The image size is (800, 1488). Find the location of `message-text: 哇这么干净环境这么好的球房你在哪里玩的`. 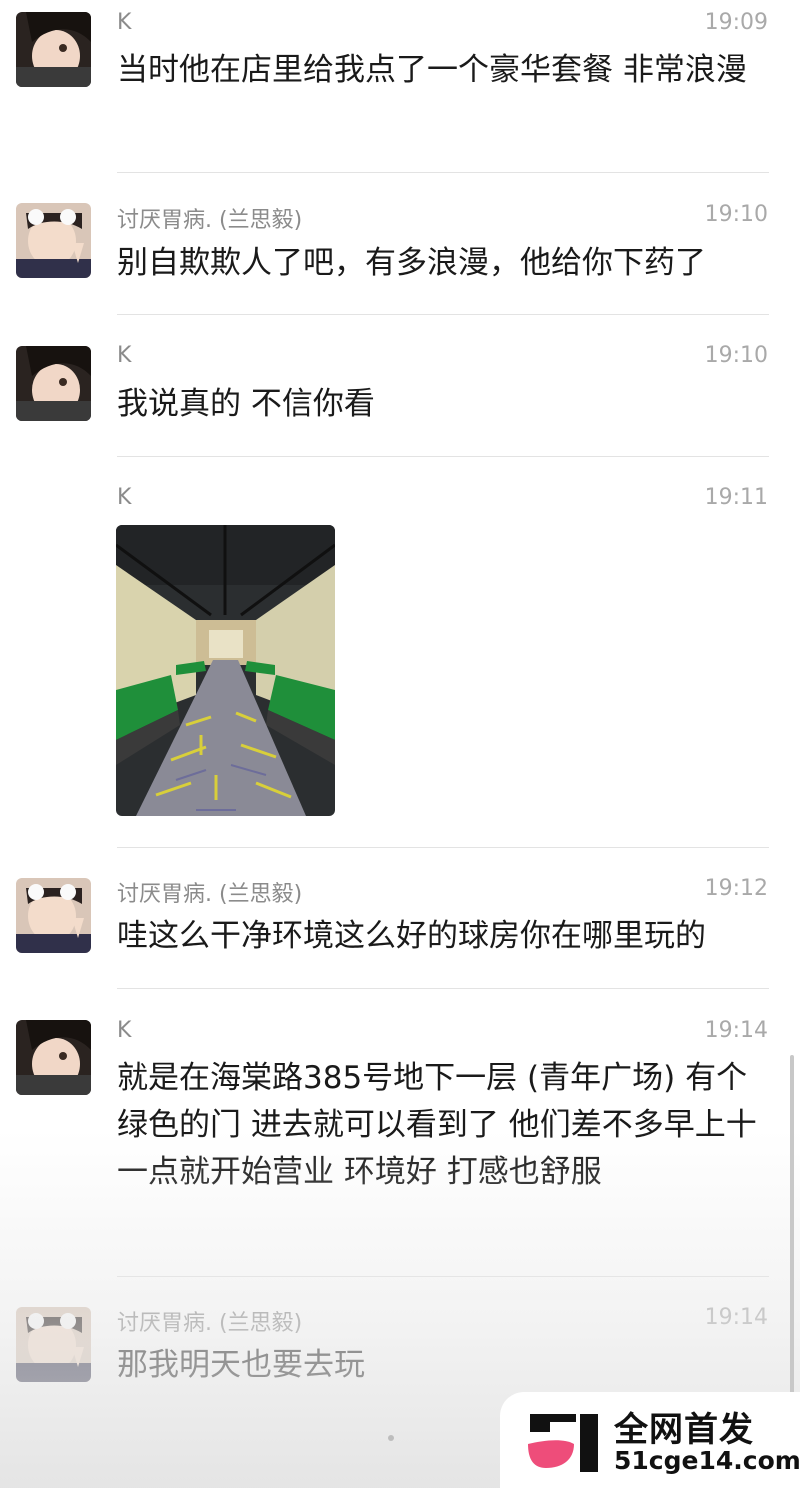

message-text: 哇这么干净环境这么好的球房你在哪里玩的 is located at coordinates (442, 936).